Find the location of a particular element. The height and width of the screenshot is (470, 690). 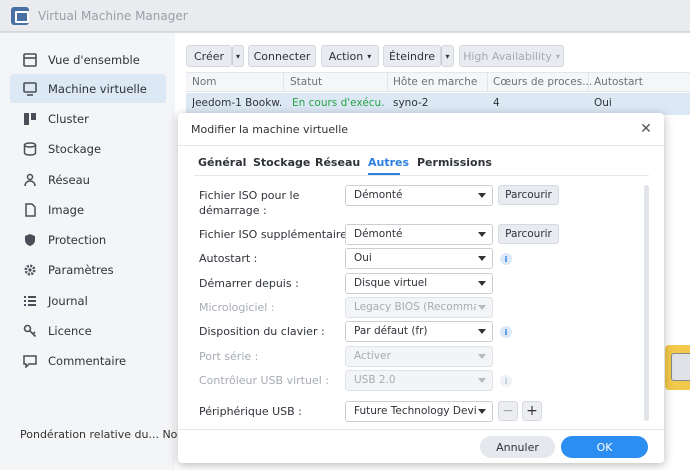

sidebar-item-label: Commentaire is located at coordinates (87, 360).